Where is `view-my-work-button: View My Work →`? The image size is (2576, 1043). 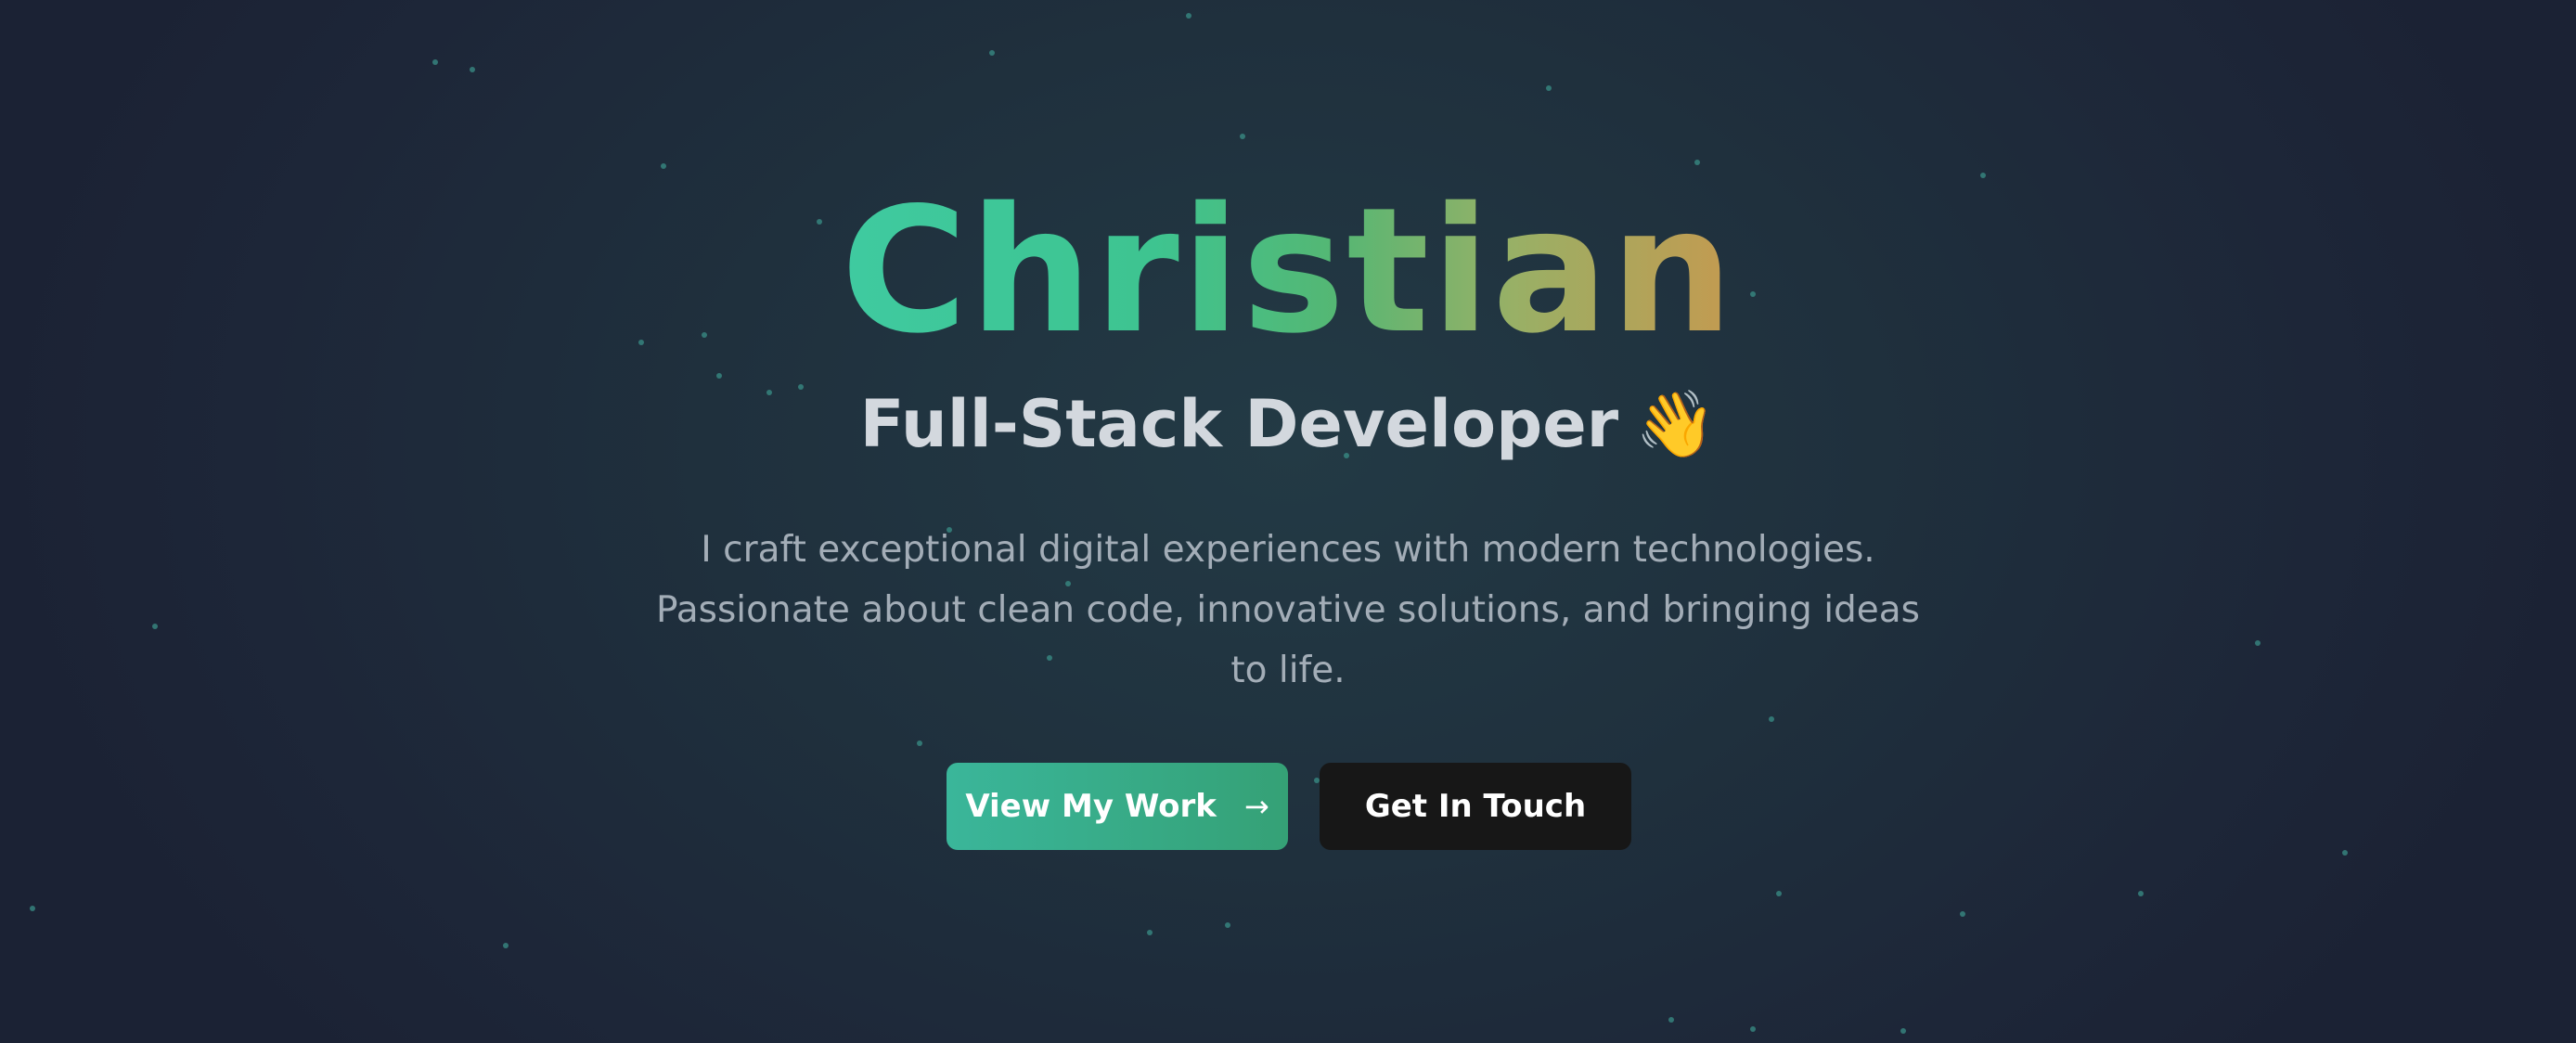 view-my-work-button: View My Work → is located at coordinates (1117, 806).